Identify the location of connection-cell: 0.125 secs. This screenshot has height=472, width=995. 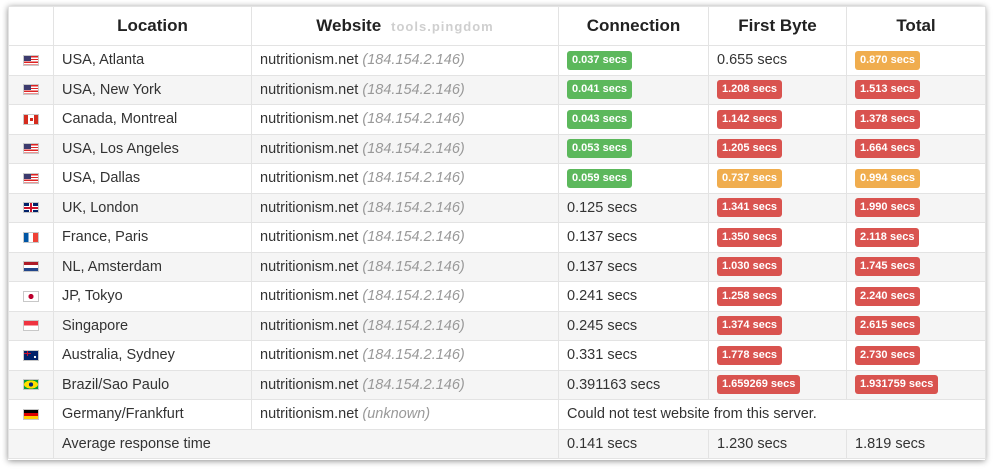
(633, 207).